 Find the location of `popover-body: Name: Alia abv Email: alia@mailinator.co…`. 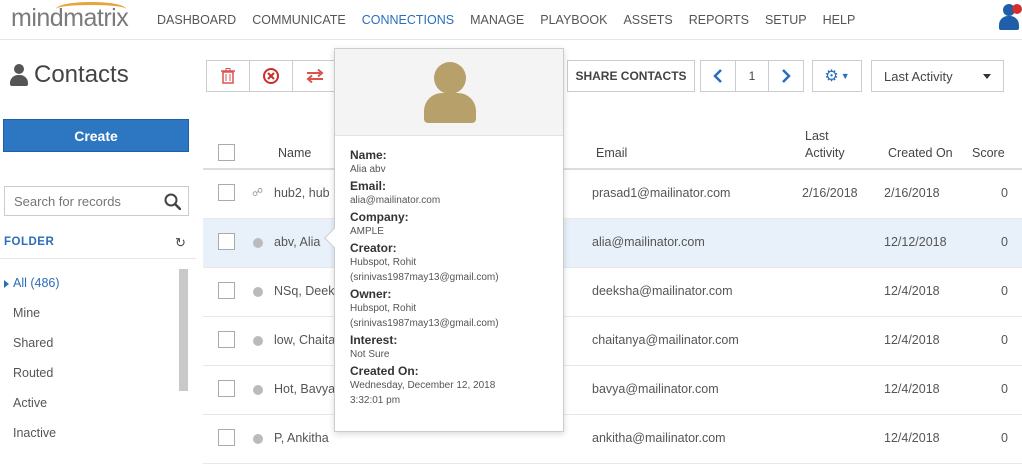

popover-body: Name: Alia abv Email: alia@mailinator.co… is located at coordinates (449, 272).